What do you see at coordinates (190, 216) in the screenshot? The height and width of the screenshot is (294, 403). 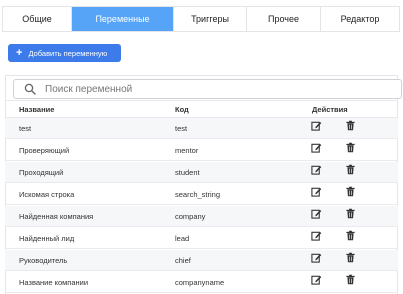 I see `variable-code: company` at bounding box center [190, 216].